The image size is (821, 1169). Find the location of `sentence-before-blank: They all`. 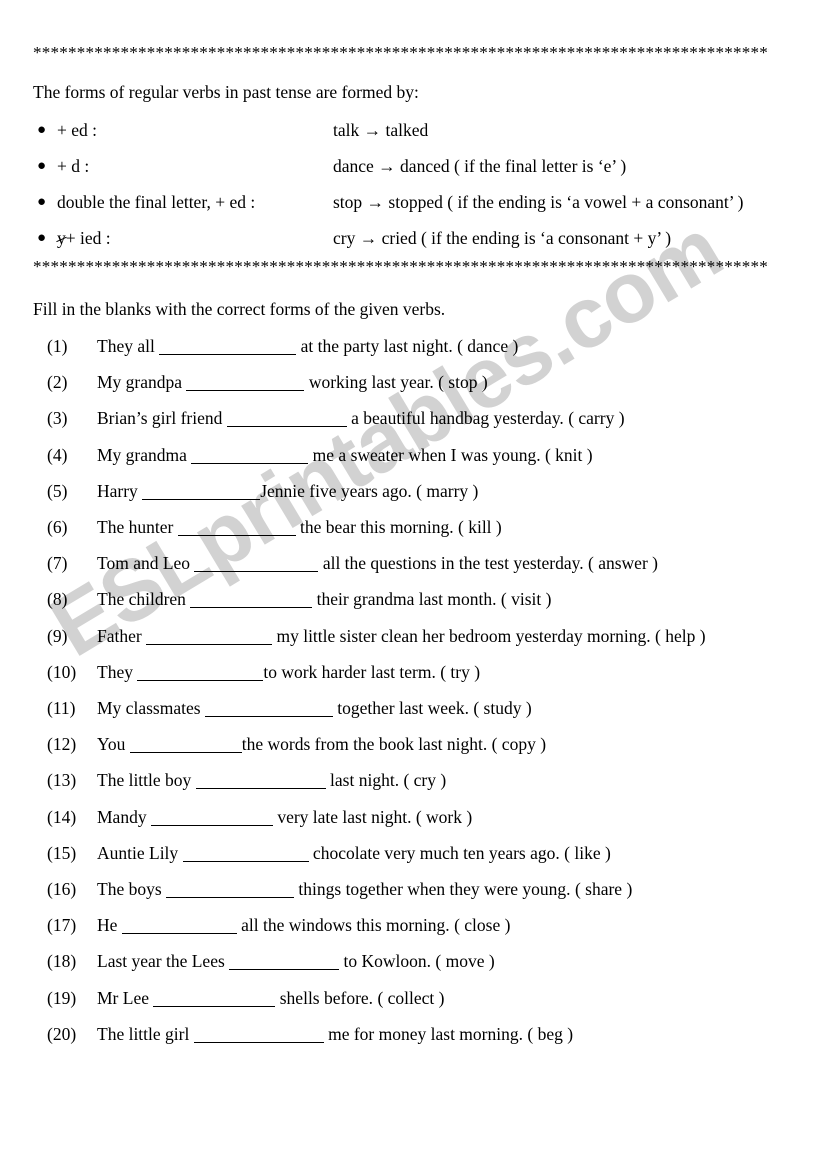

sentence-before-blank: They all is located at coordinates (128, 346).